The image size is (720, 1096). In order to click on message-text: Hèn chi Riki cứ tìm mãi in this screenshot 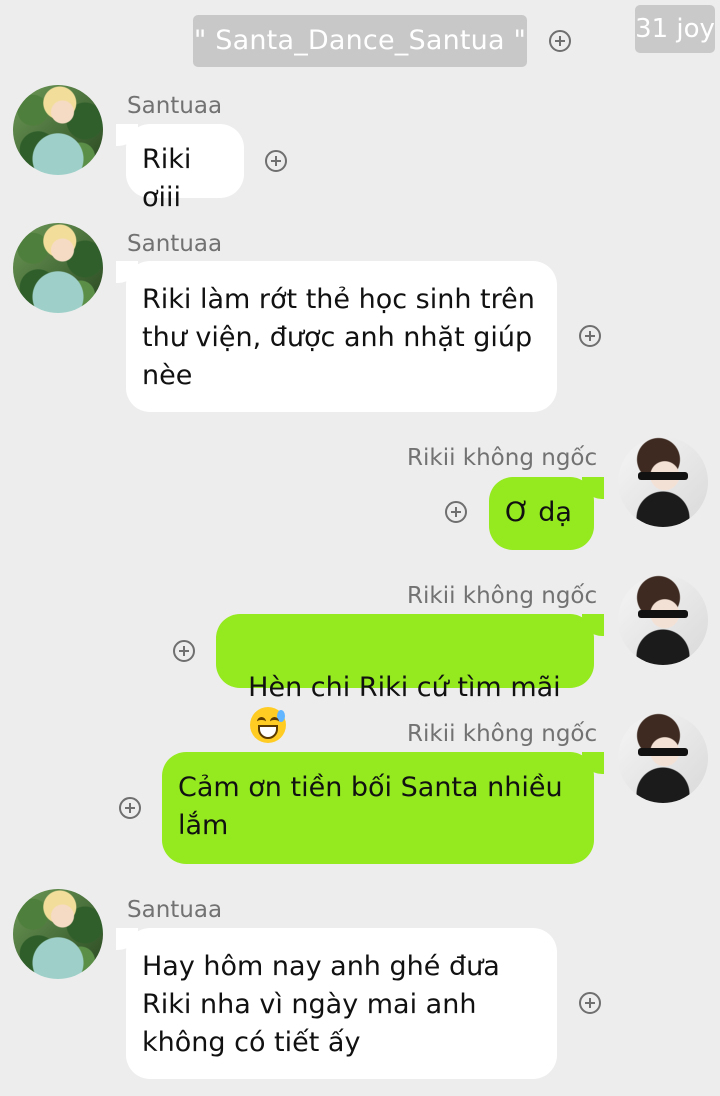, I will do `click(404, 687)`.